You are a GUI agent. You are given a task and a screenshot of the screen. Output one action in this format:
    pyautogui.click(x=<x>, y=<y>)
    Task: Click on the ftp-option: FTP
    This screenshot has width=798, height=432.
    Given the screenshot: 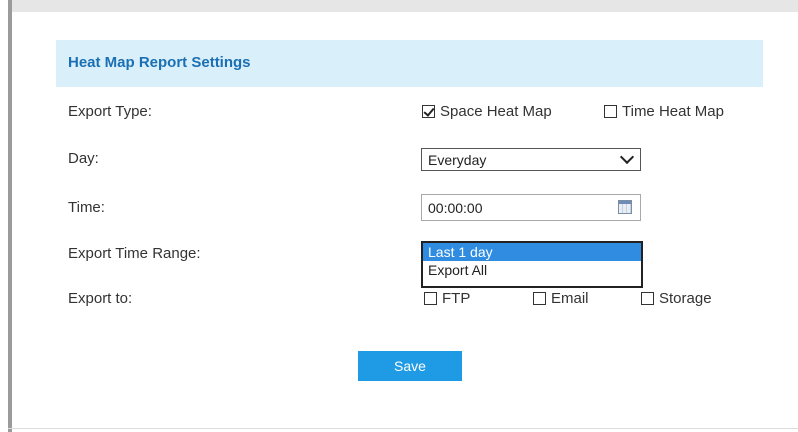 What is the action you would take?
    pyautogui.click(x=447, y=298)
    